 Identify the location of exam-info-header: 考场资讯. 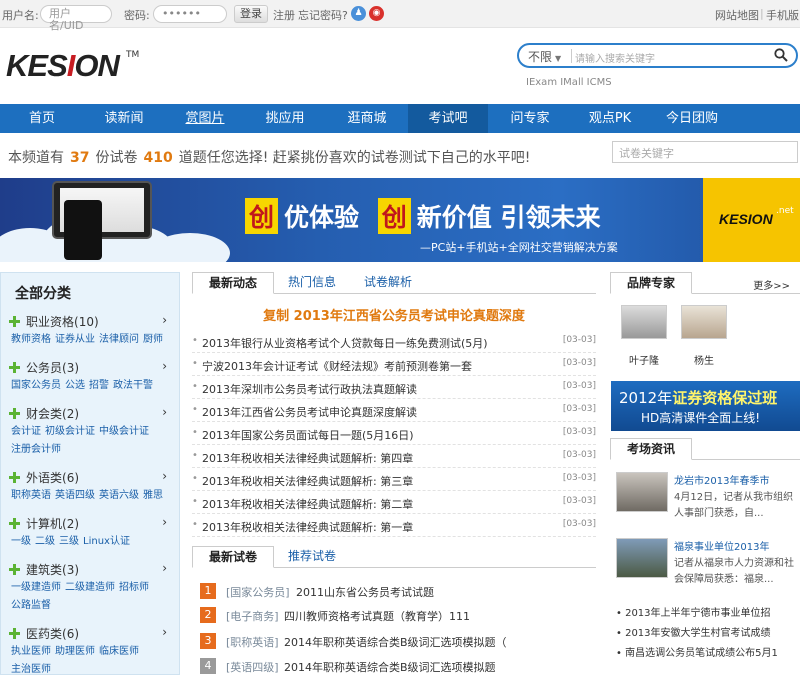
(705, 449).